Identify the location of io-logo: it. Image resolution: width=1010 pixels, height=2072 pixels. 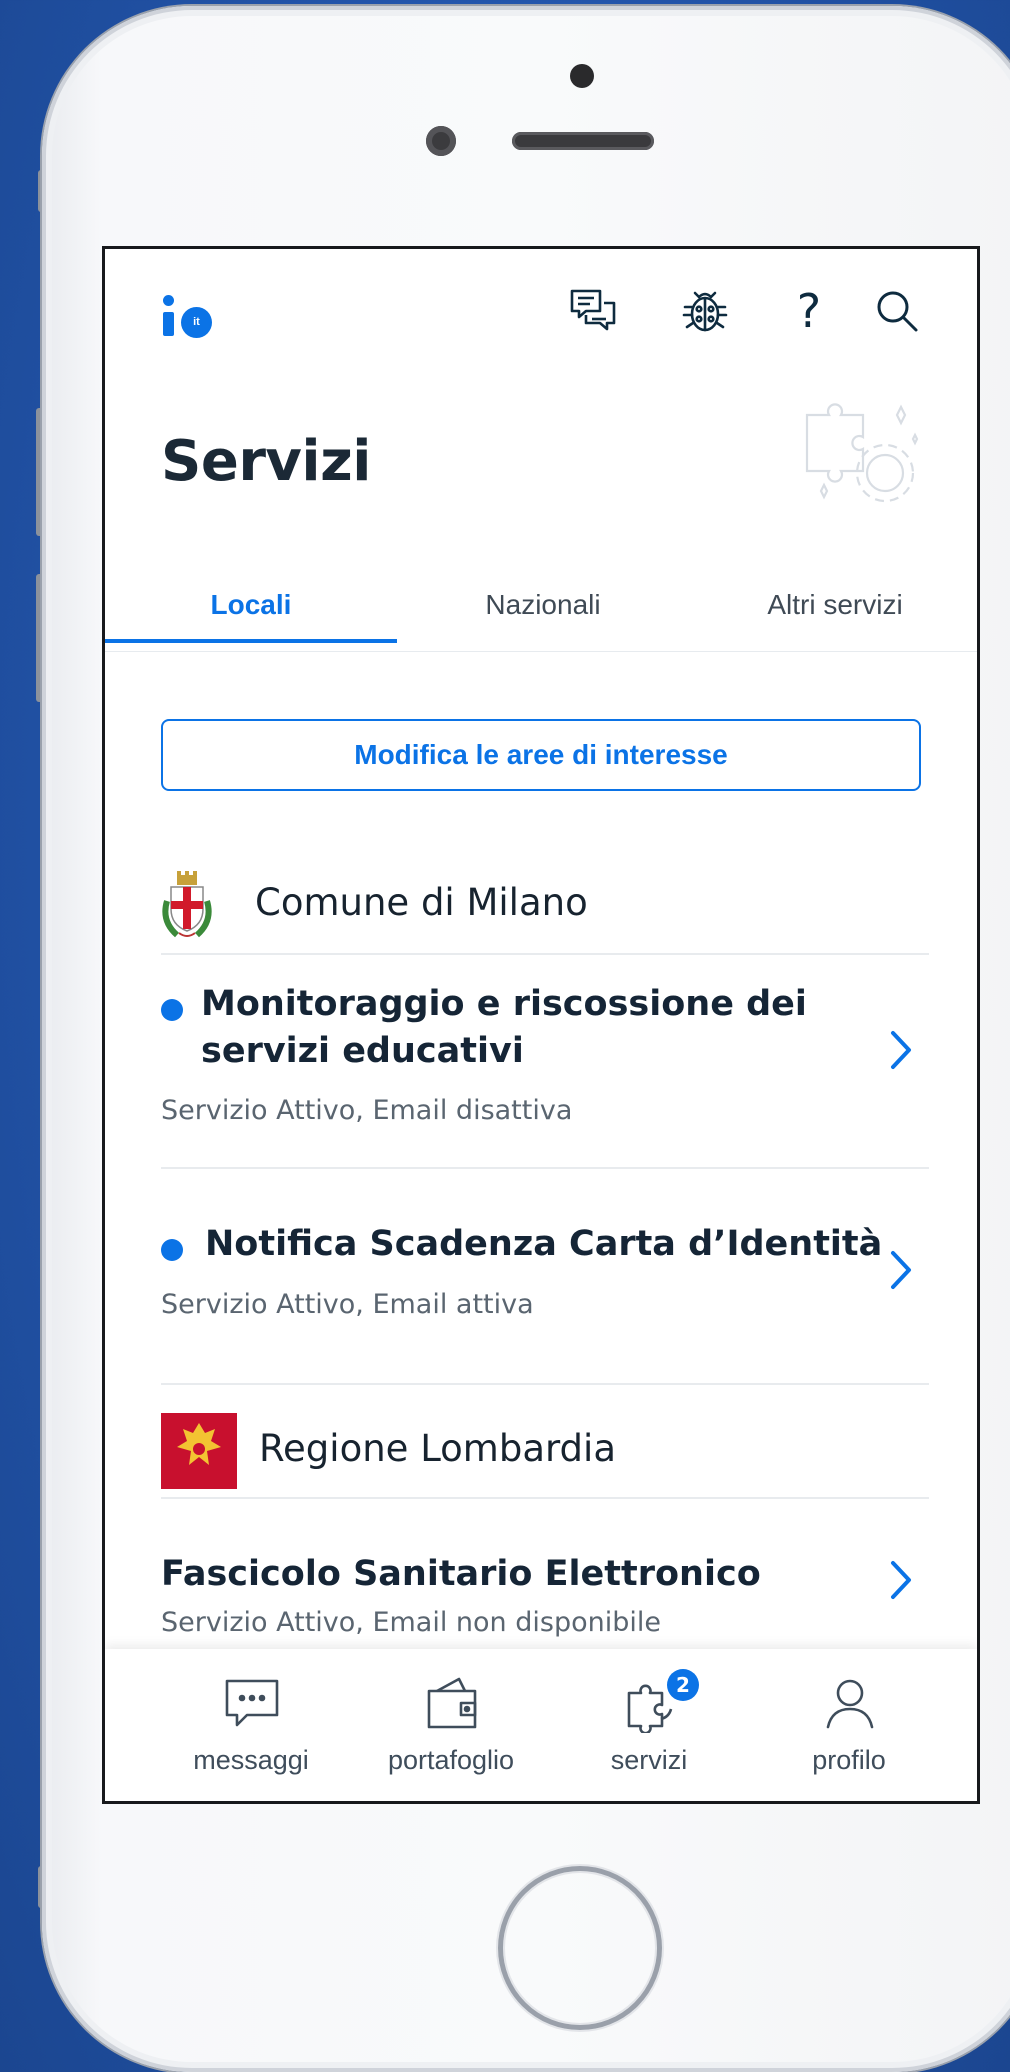
(198, 317).